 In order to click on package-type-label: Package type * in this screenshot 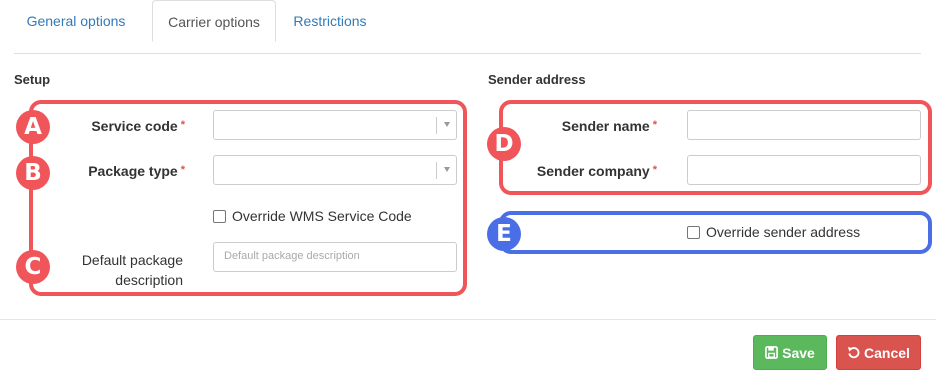, I will do `click(112, 171)`.